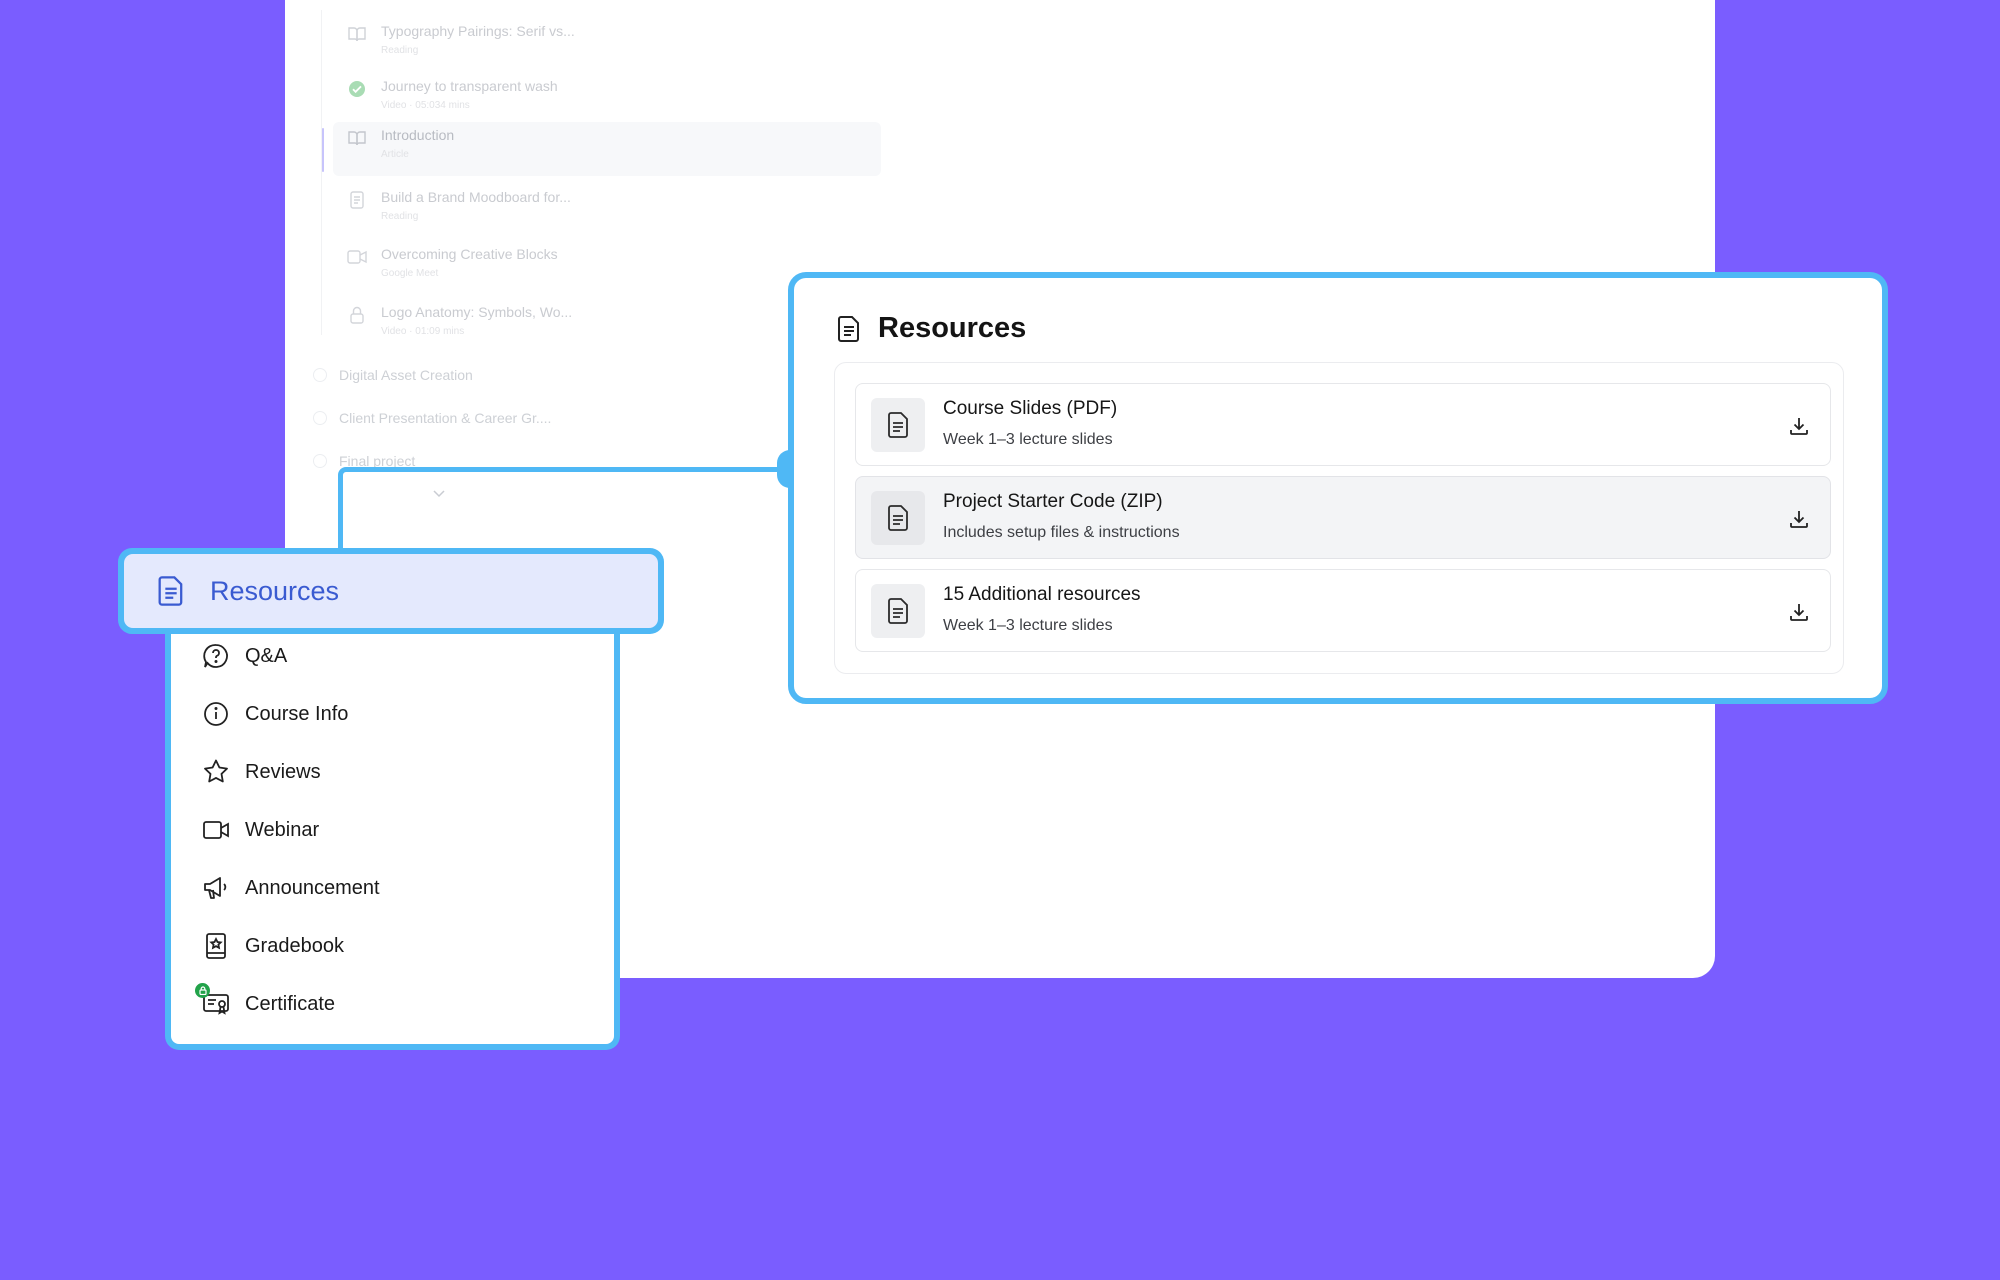  I want to click on lesson-meta: Article, so click(395, 154).